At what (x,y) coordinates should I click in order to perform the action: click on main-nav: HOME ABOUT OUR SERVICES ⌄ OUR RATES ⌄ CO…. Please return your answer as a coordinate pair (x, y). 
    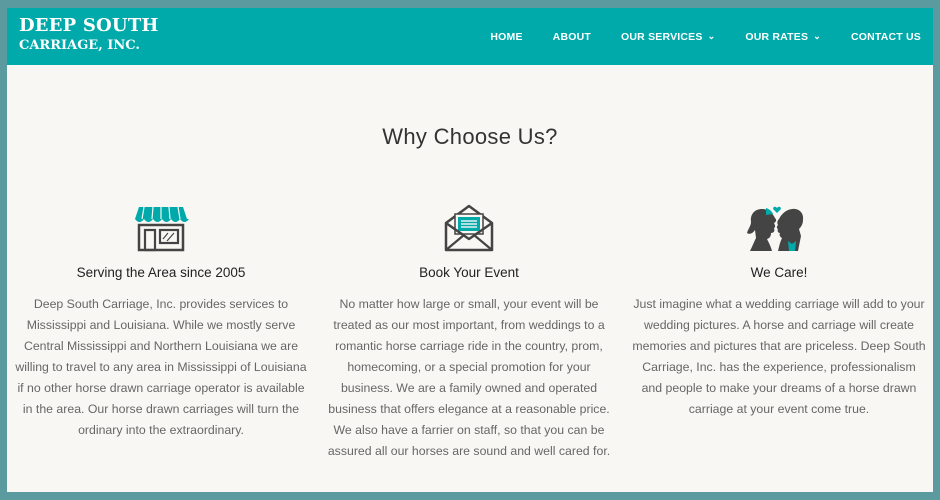
    Looking at the image, I should click on (705, 36).